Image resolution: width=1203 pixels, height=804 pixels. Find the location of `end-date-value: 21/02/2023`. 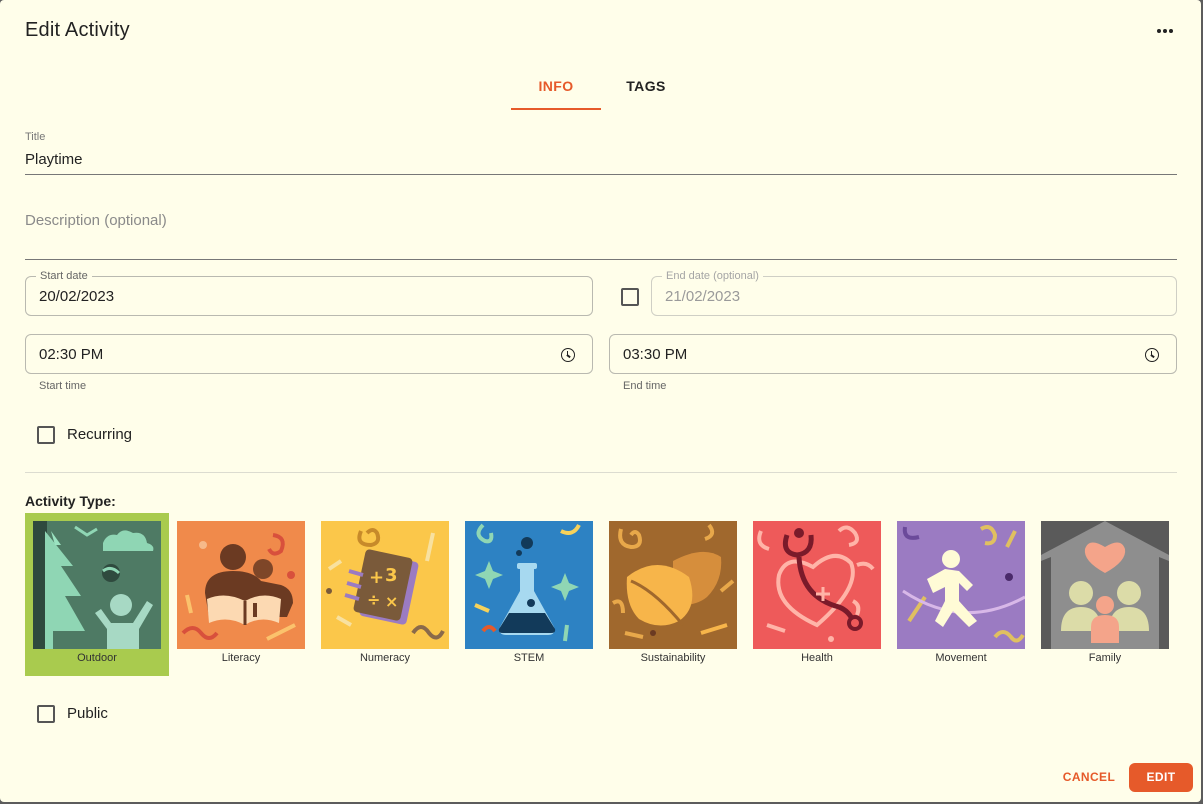

end-date-value: 21/02/2023 is located at coordinates (703, 296).